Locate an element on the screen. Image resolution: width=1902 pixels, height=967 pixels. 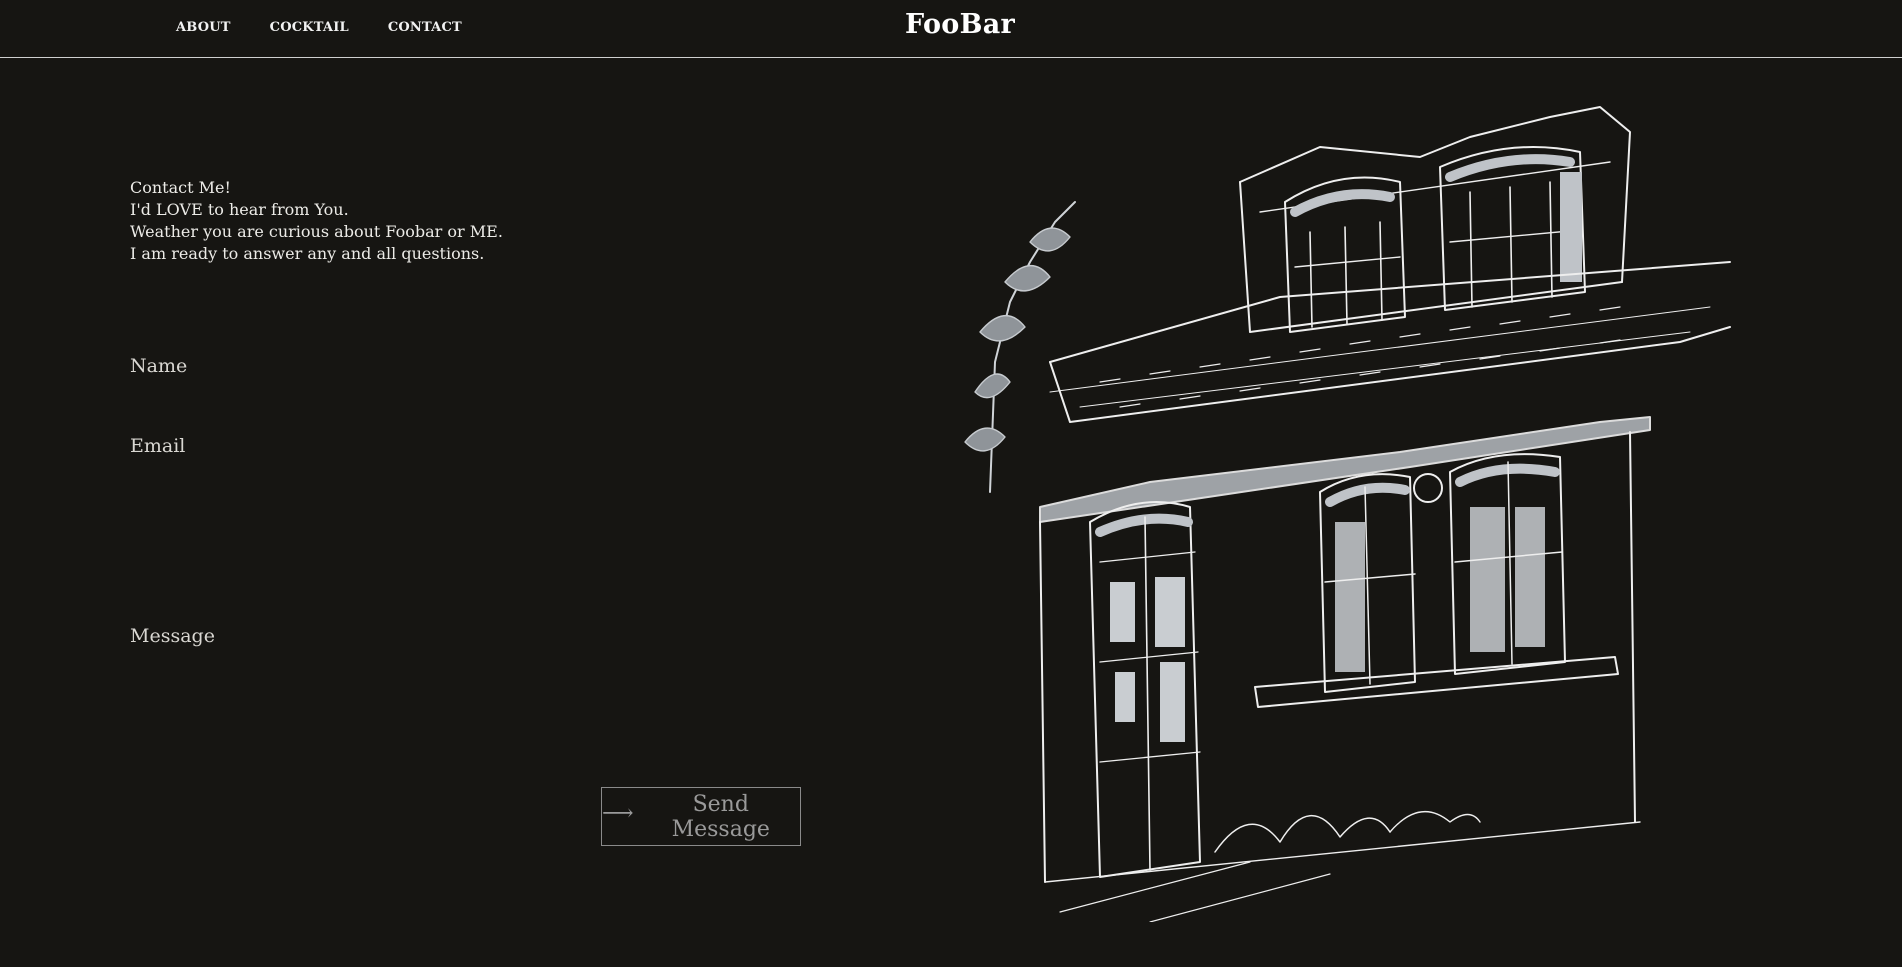
message-textarea is located at coordinates (467, 712).